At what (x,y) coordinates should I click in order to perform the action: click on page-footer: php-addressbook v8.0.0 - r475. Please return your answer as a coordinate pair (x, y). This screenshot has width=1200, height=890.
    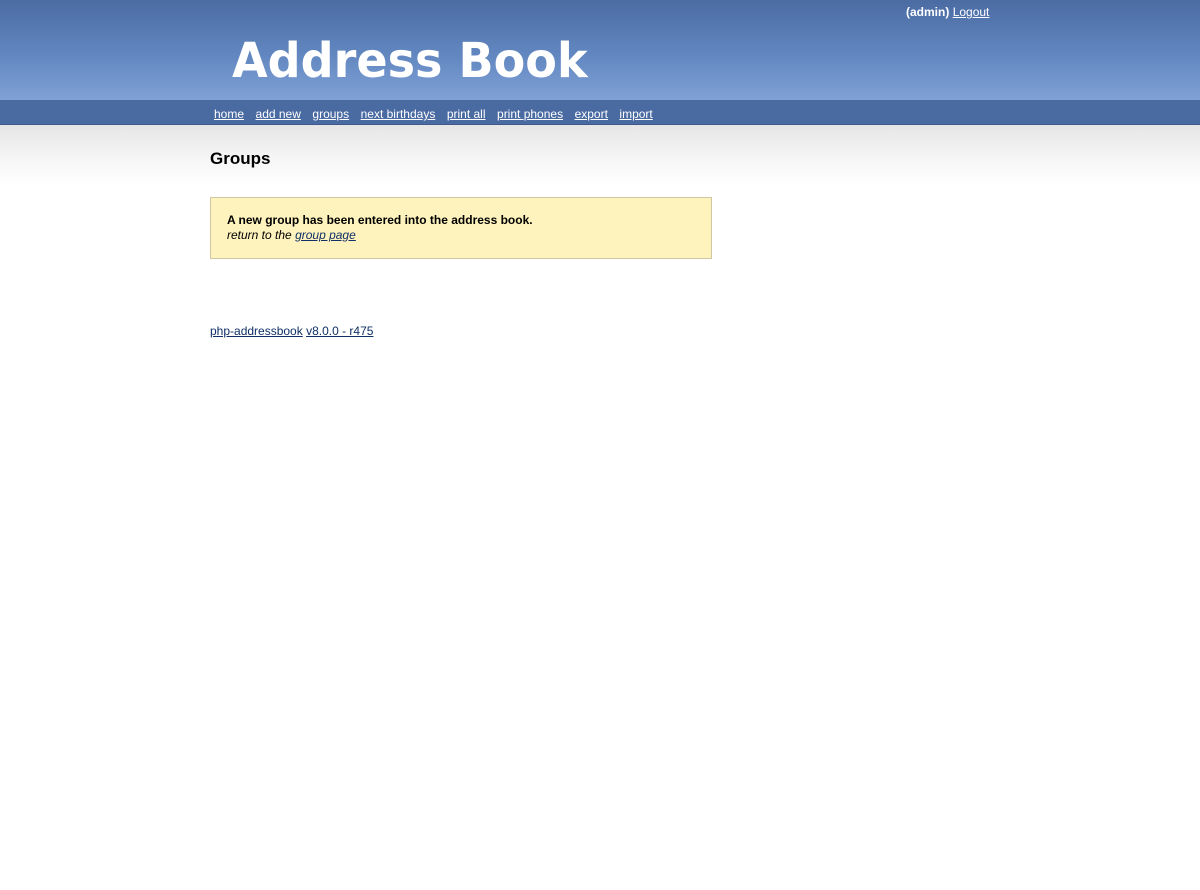
    Looking at the image, I should click on (291, 331).